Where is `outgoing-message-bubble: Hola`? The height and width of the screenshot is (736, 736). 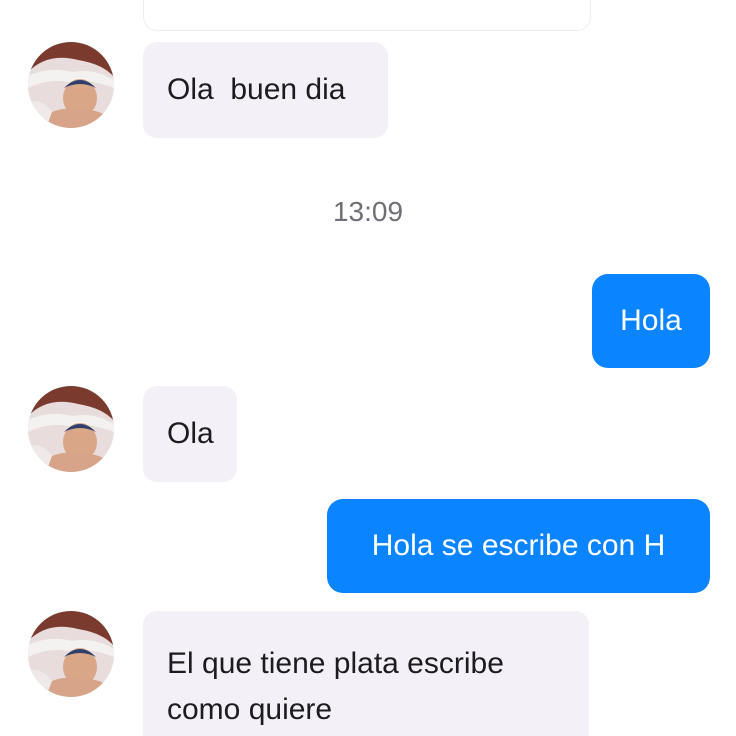
outgoing-message-bubble: Hola is located at coordinates (651, 321).